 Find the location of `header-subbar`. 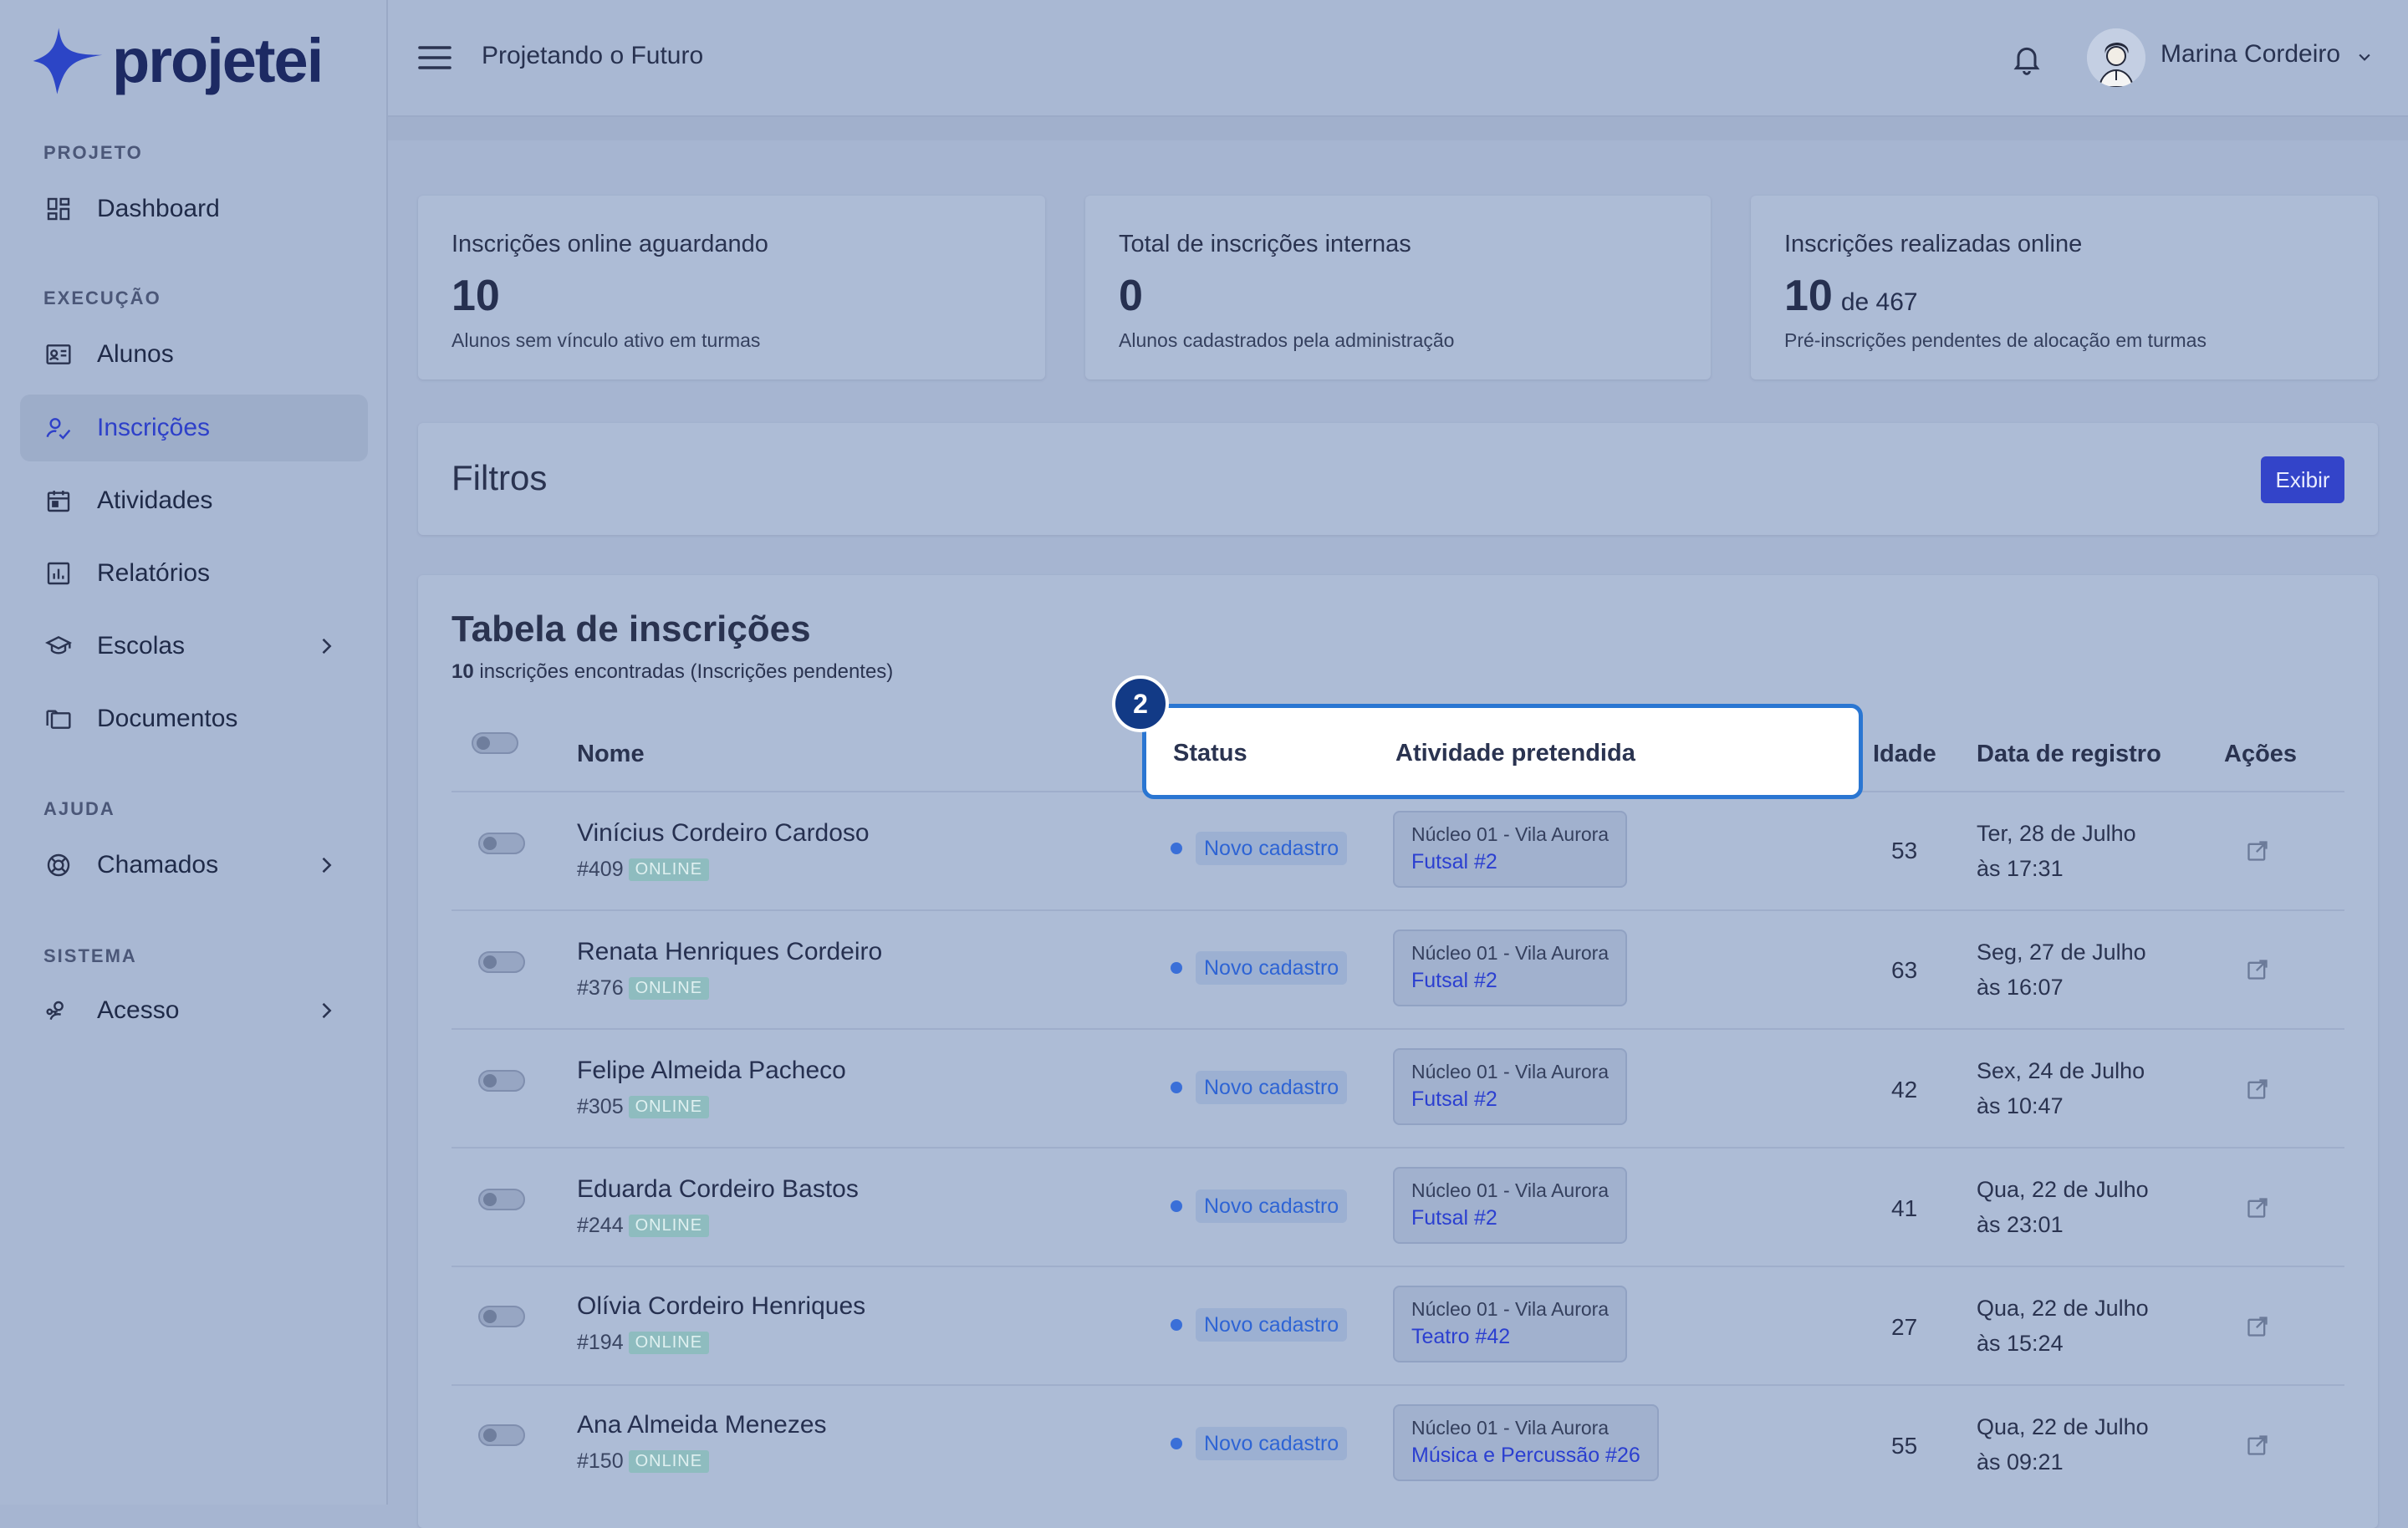

header-subbar is located at coordinates (1398, 128).